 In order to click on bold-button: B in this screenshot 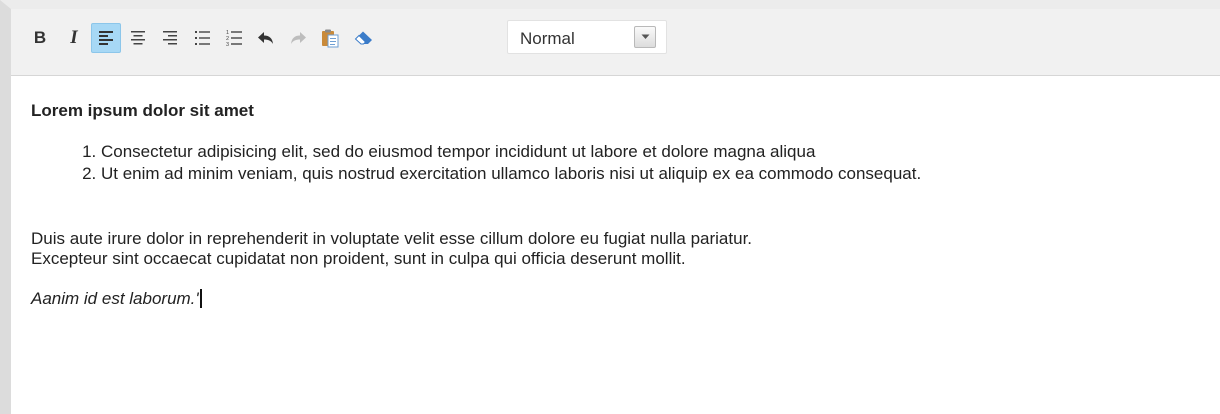, I will do `click(40, 38)`.